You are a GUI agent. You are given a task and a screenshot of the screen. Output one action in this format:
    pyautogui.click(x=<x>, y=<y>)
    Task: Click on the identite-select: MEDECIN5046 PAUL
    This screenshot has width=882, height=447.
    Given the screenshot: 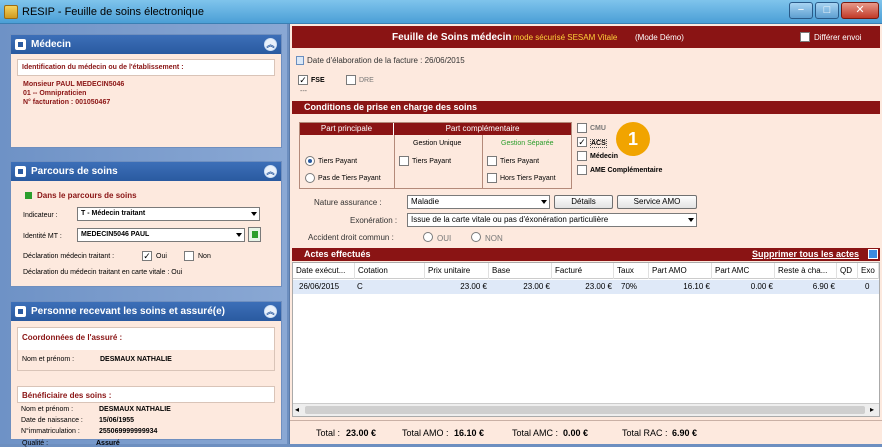 What is the action you would take?
    pyautogui.click(x=161, y=235)
    